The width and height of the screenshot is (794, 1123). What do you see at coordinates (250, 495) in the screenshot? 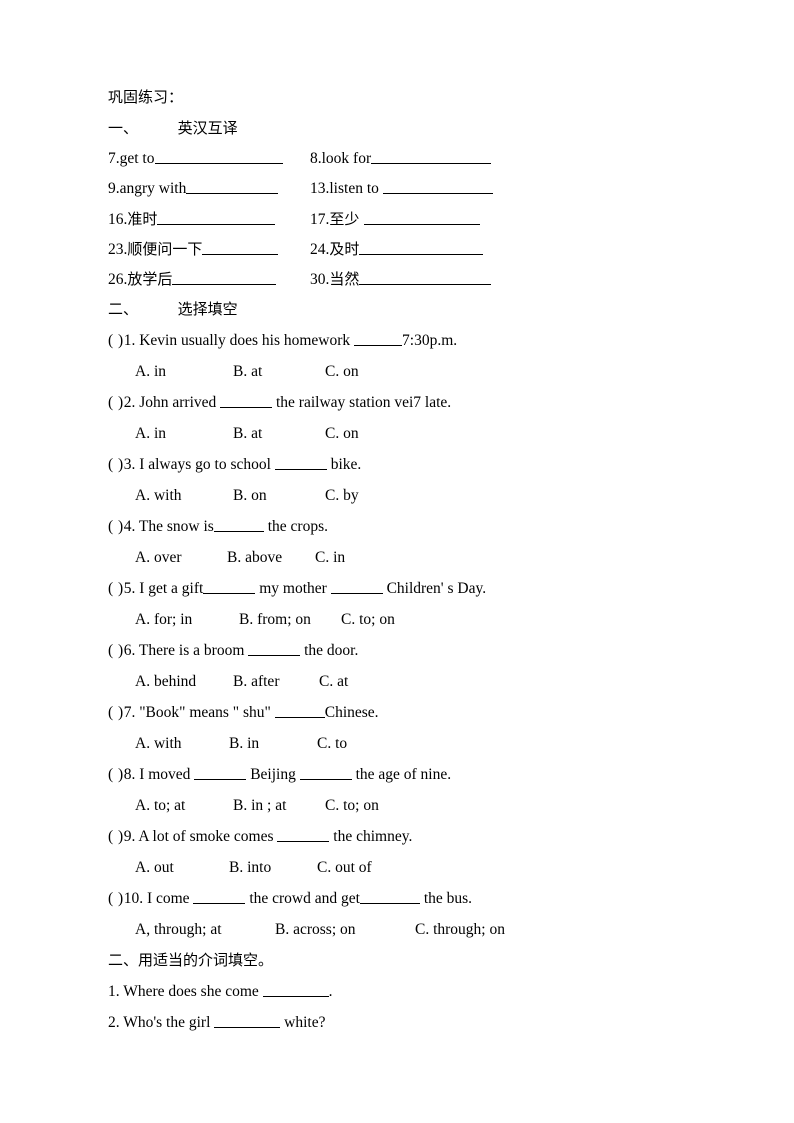
I see `option-choice: B. on` at bounding box center [250, 495].